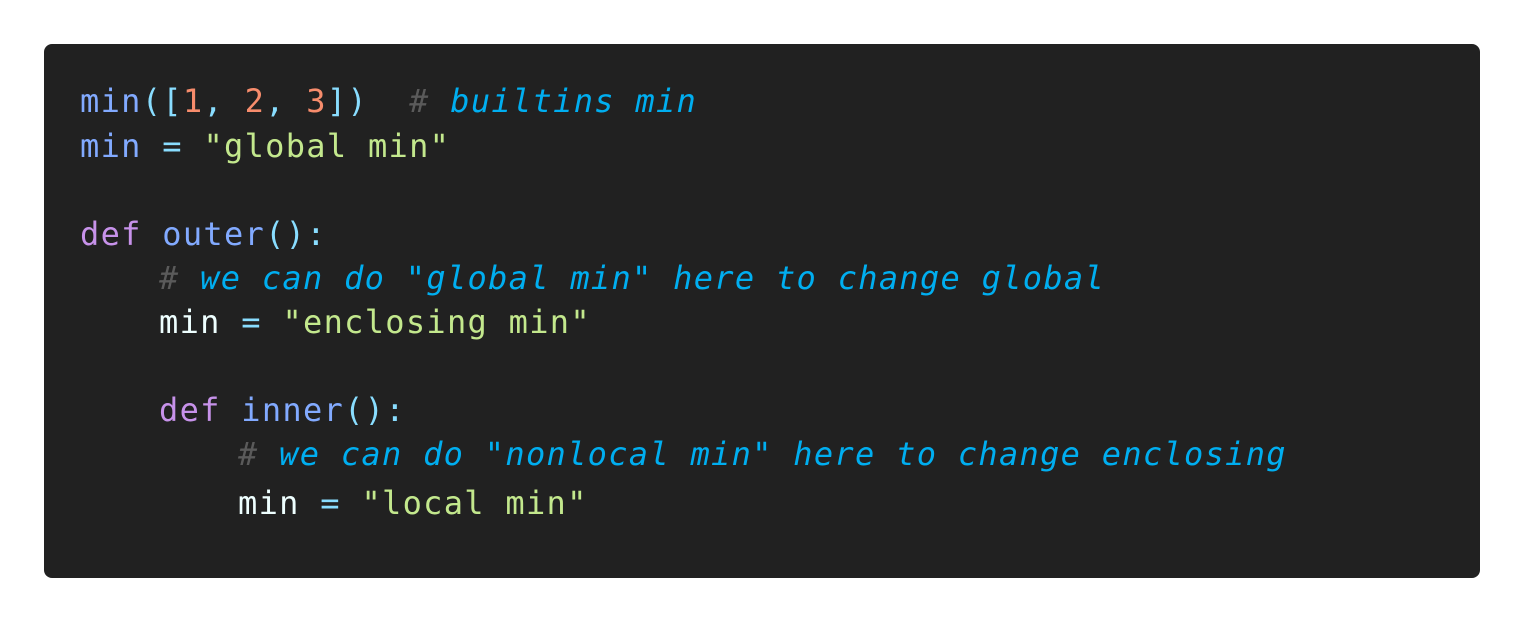 The width and height of the screenshot is (1524, 629). Describe the element at coordinates (293, 410) in the screenshot. I see `function-name: inner` at that location.